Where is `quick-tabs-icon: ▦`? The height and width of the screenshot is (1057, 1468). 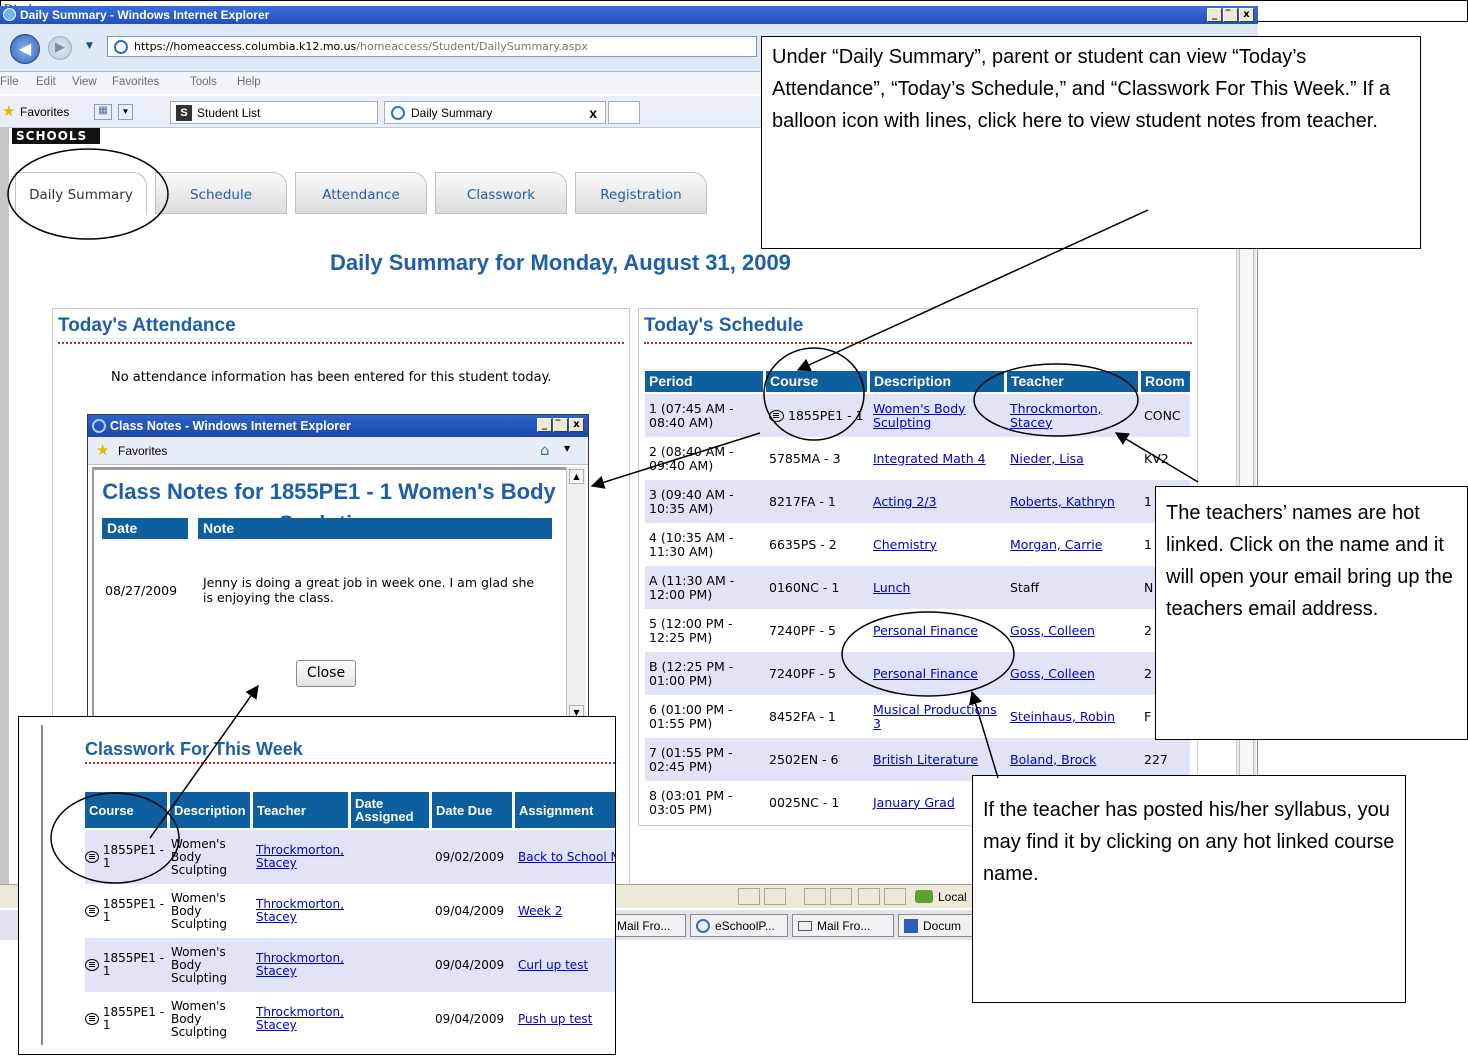 quick-tabs-icon: ▦ is located at coordinates (103, 112).